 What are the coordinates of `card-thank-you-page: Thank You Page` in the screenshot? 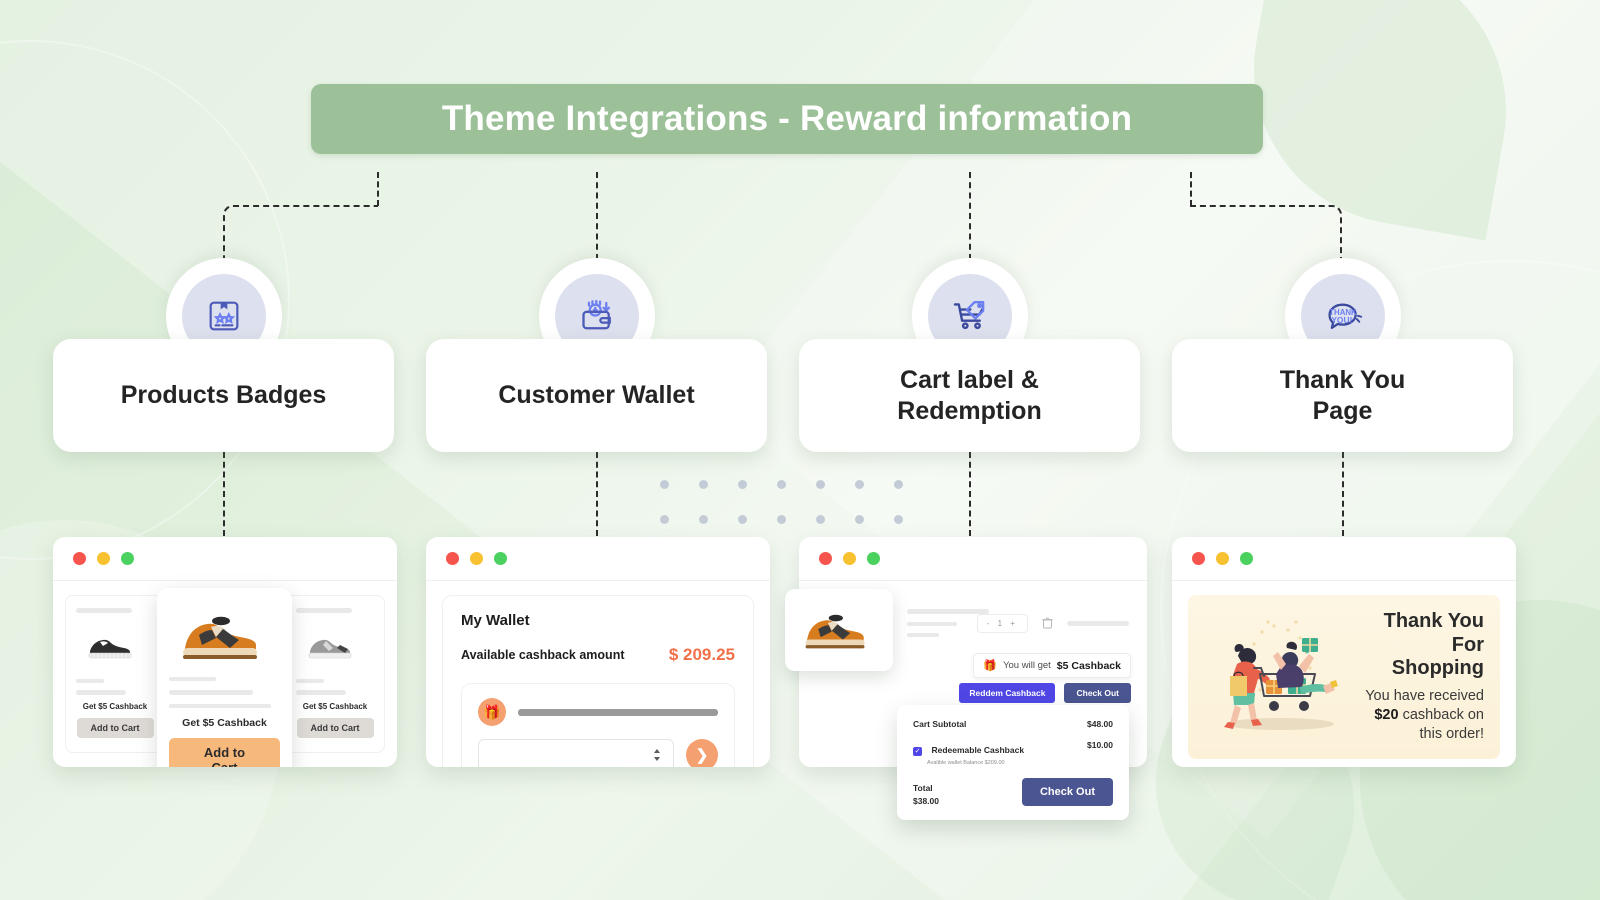 It's located at (1342, 395).